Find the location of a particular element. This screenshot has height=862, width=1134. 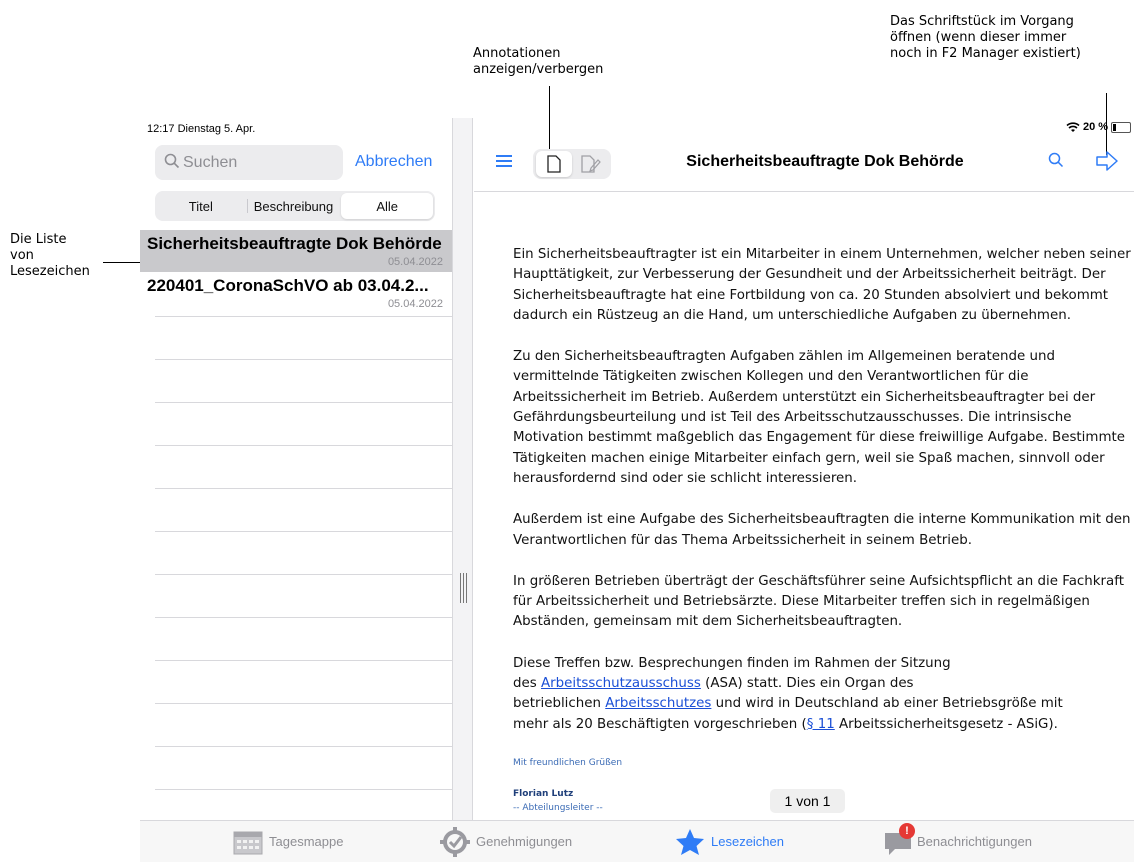

bookmark-title: Sicherheitsbeauftragte Dok Behörde is located at coordinates (294, 243).